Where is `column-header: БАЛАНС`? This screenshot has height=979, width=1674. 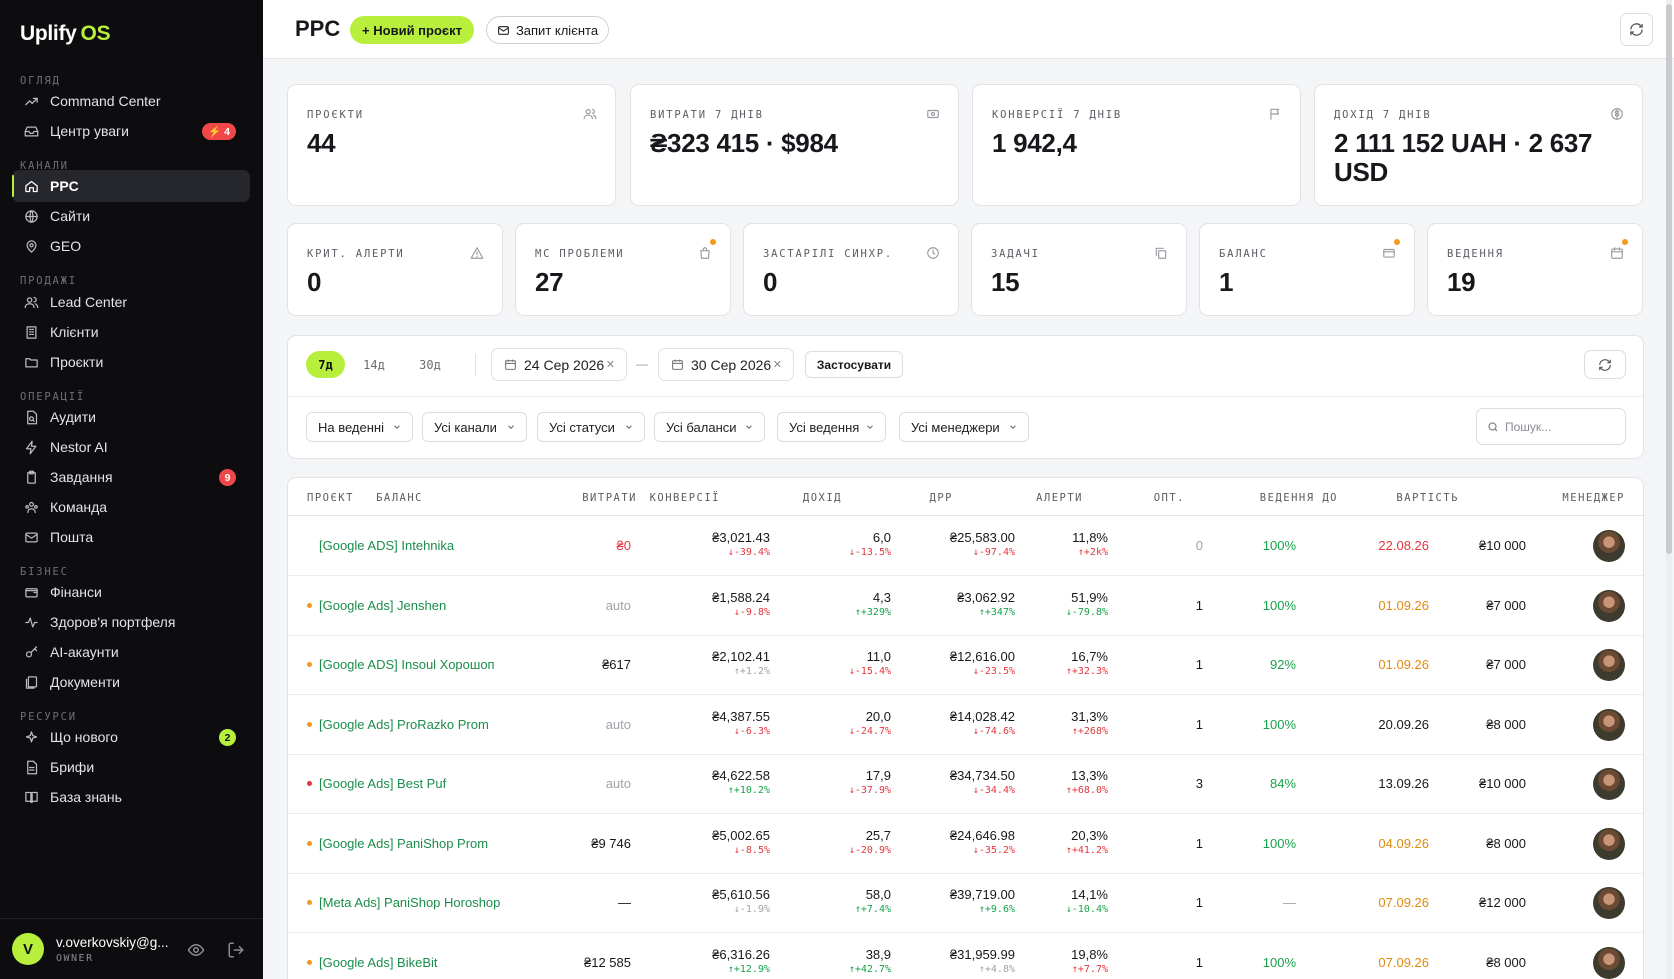 column-header: БАЛАНС is located at coordinates (399, 498).